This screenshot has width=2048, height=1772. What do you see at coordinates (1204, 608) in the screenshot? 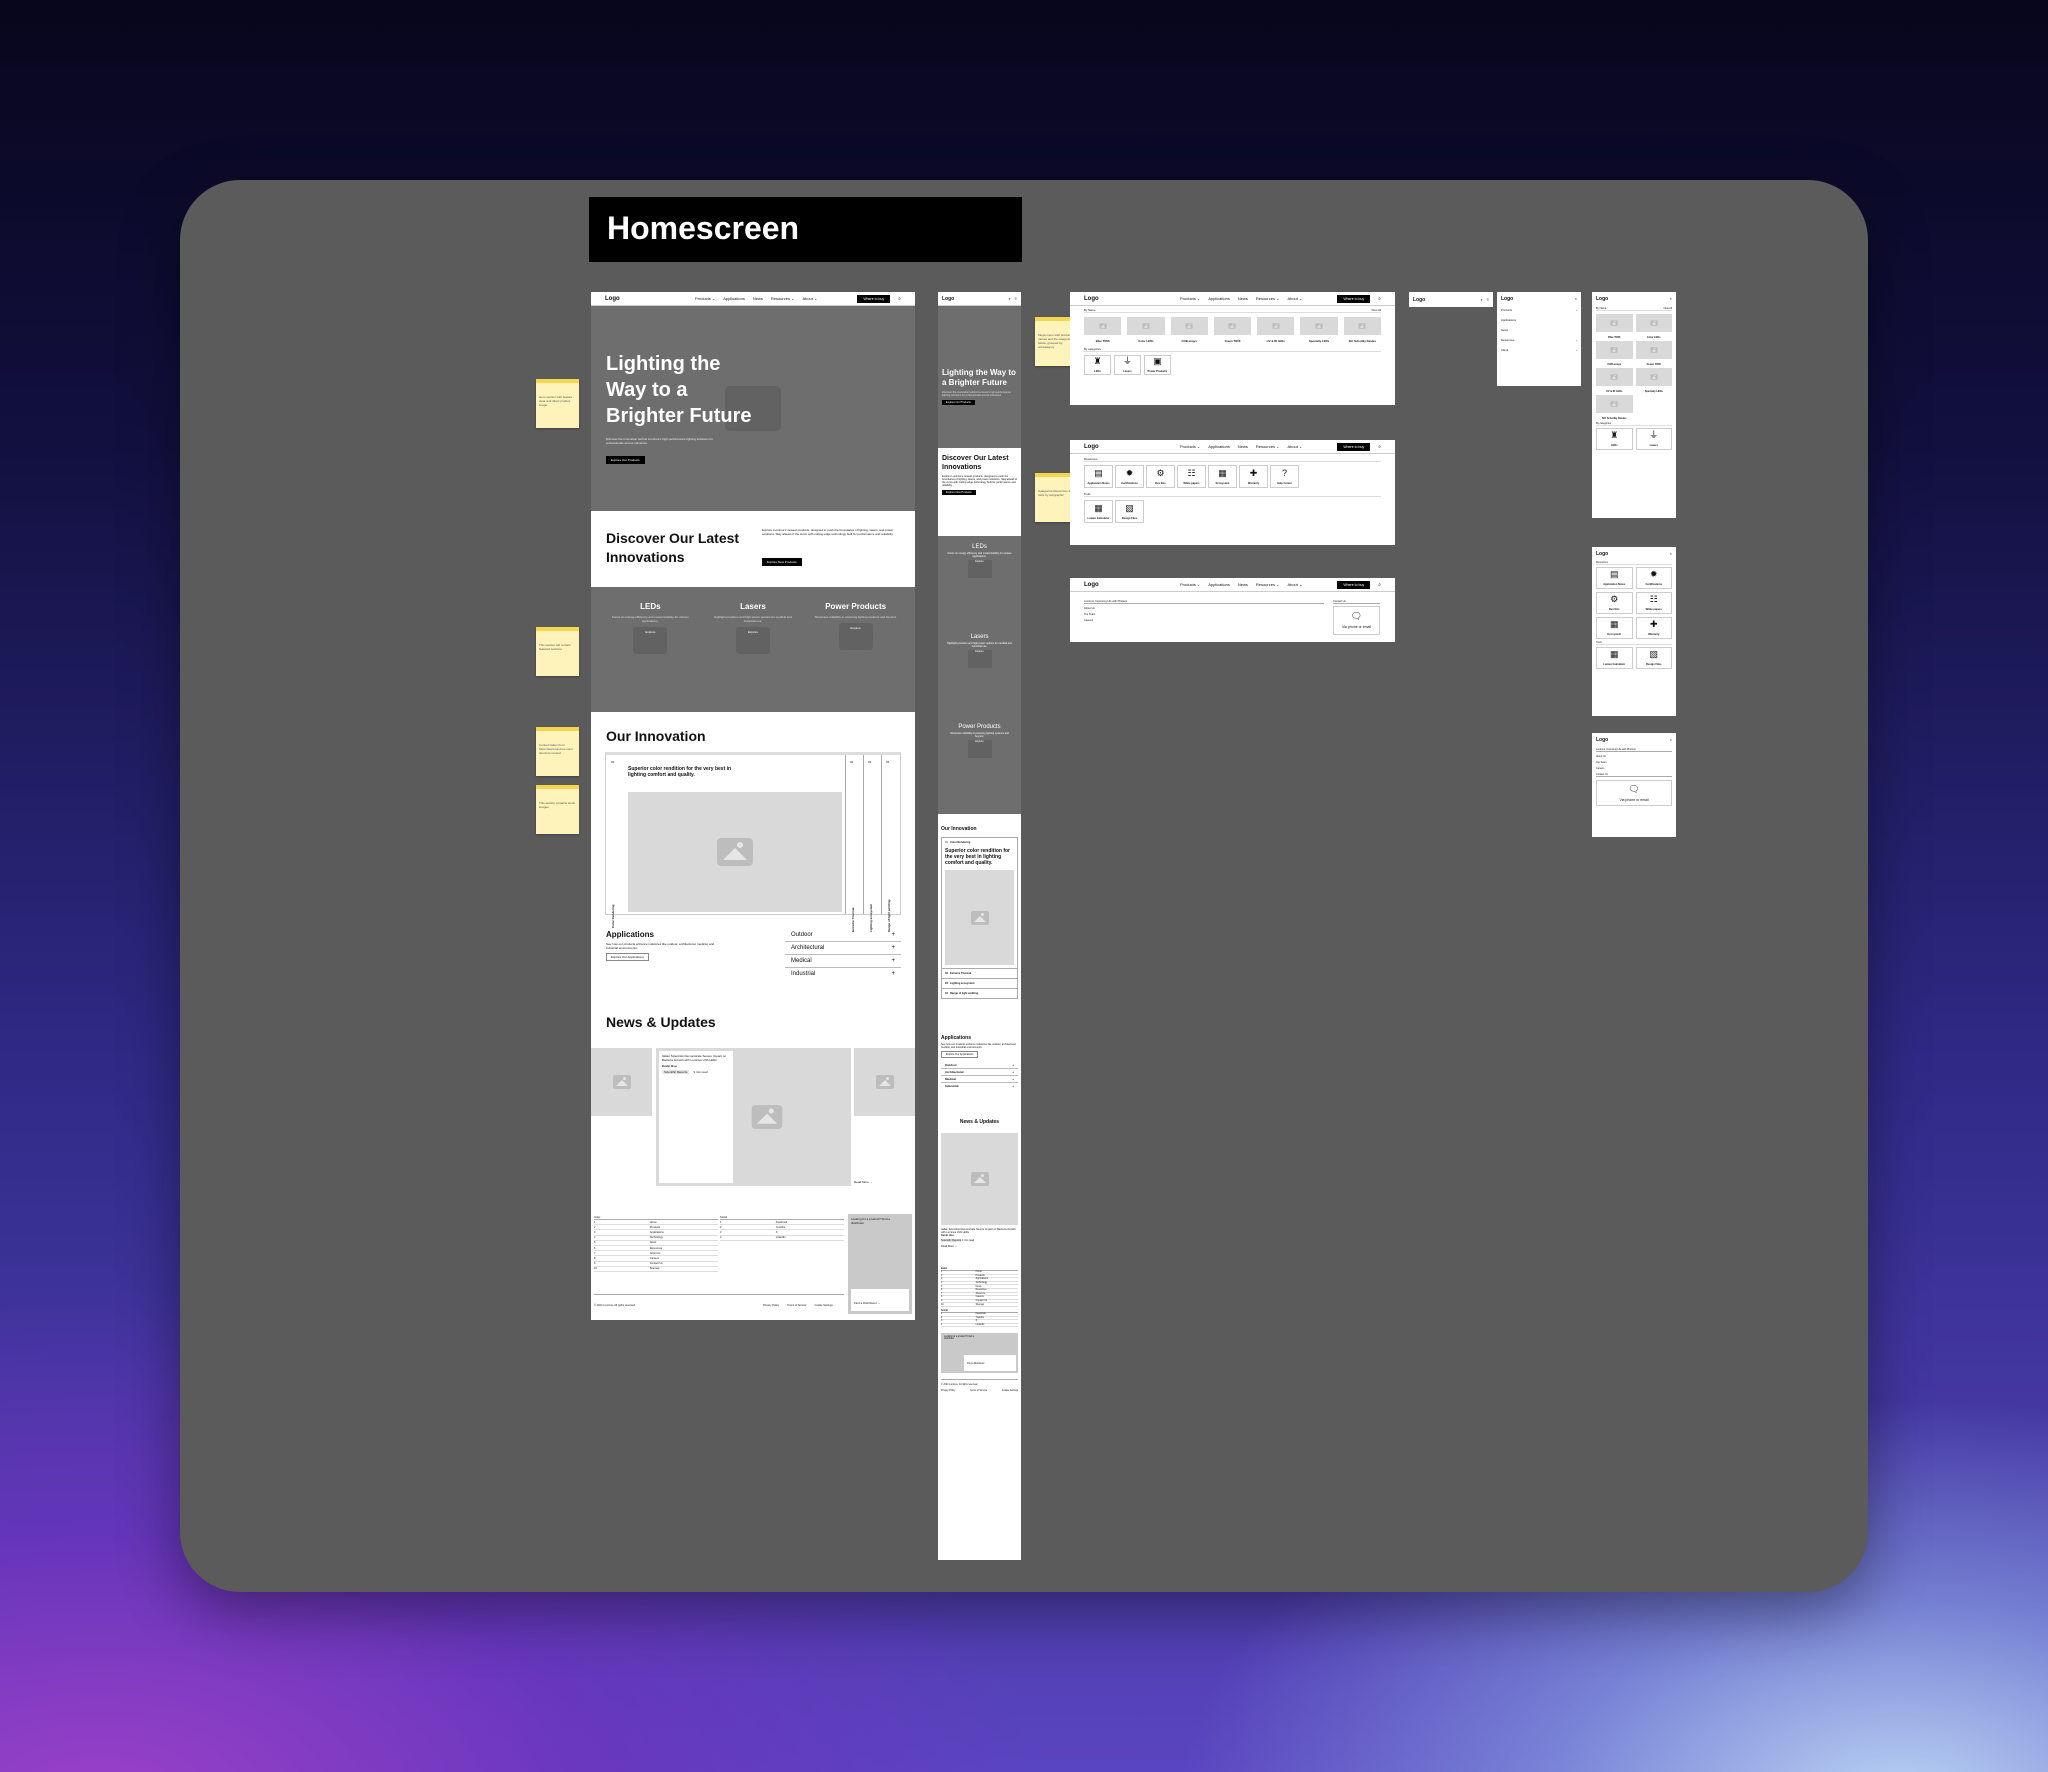
I see `about-link: About Us` at bounding box center [1204, 608].